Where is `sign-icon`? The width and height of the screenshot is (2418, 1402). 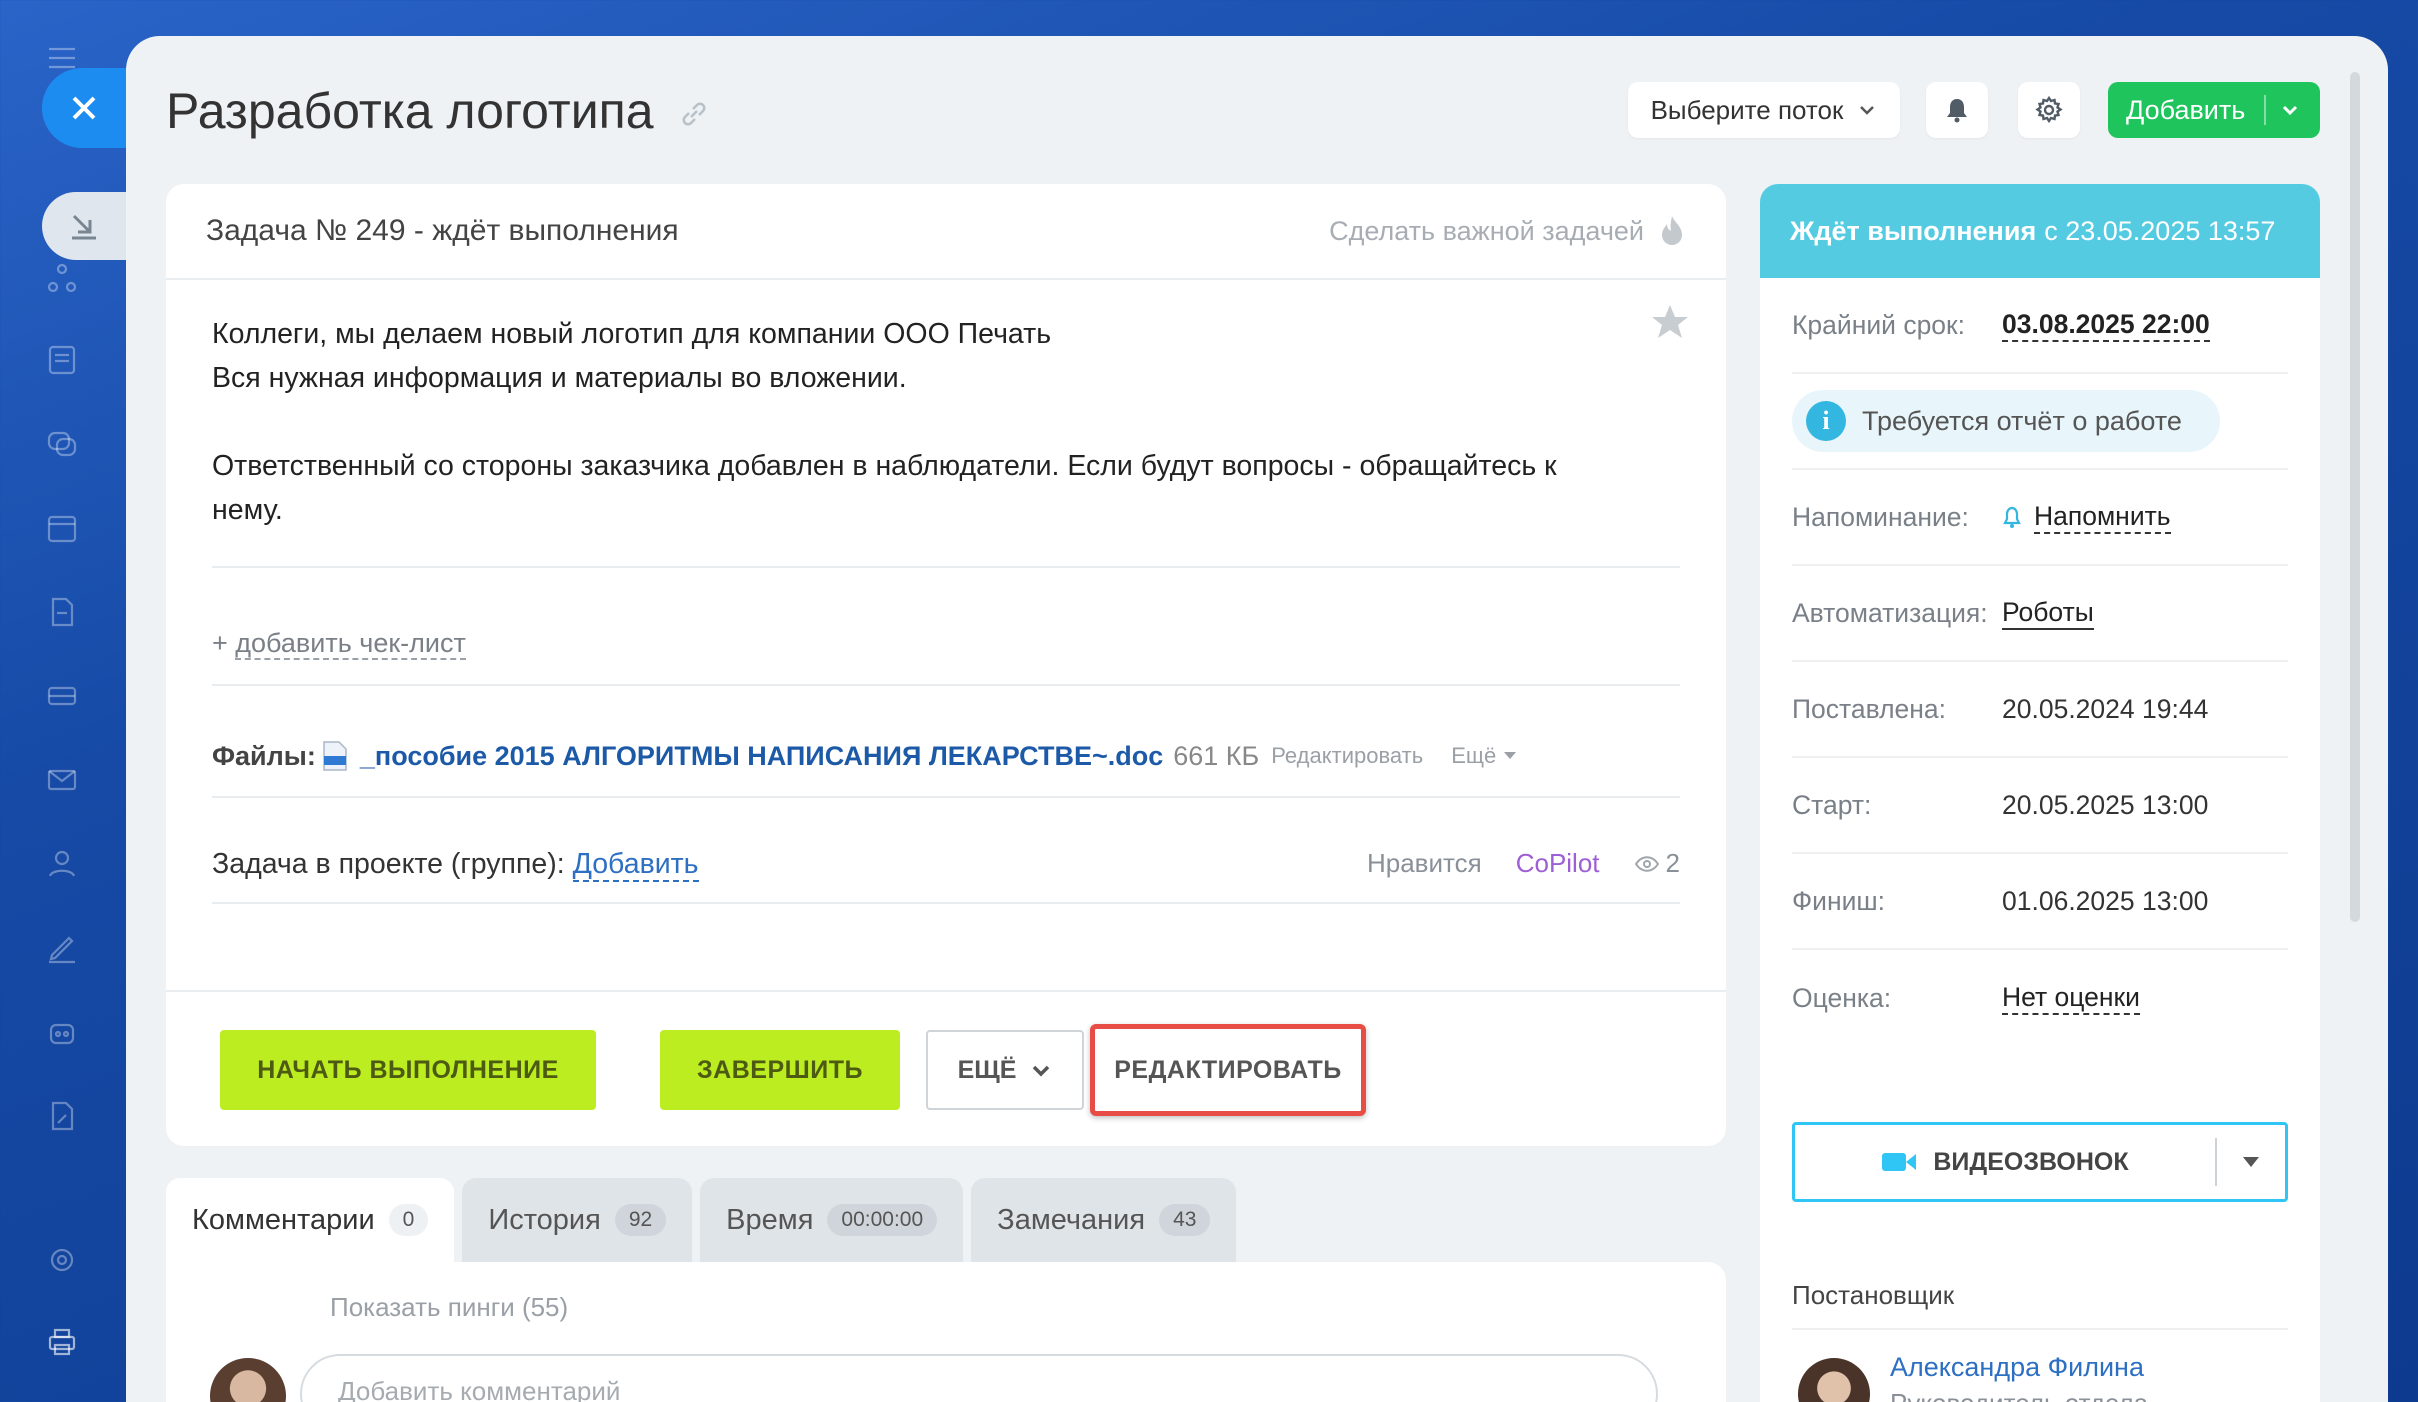
sign-icon is located at coordinates (62, 948).